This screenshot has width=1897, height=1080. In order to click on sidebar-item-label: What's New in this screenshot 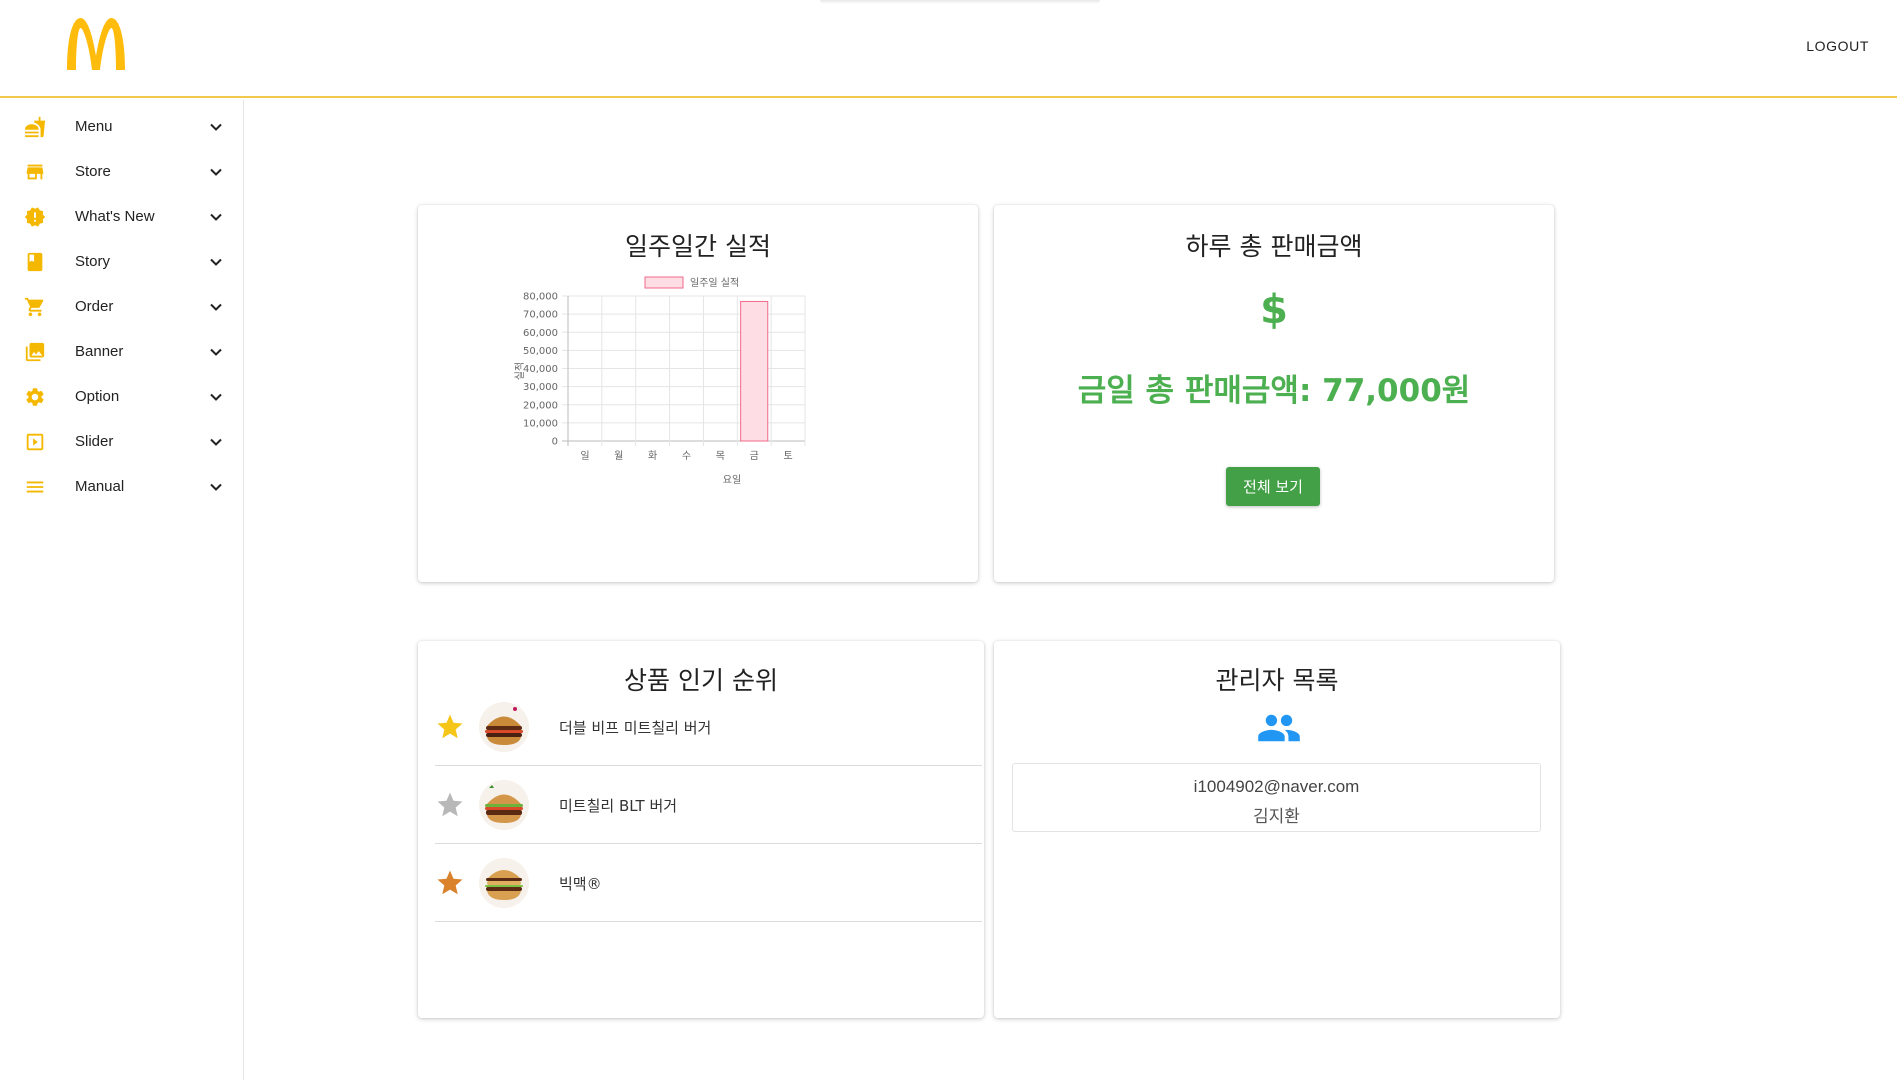, I will do `click(115, 216)`.